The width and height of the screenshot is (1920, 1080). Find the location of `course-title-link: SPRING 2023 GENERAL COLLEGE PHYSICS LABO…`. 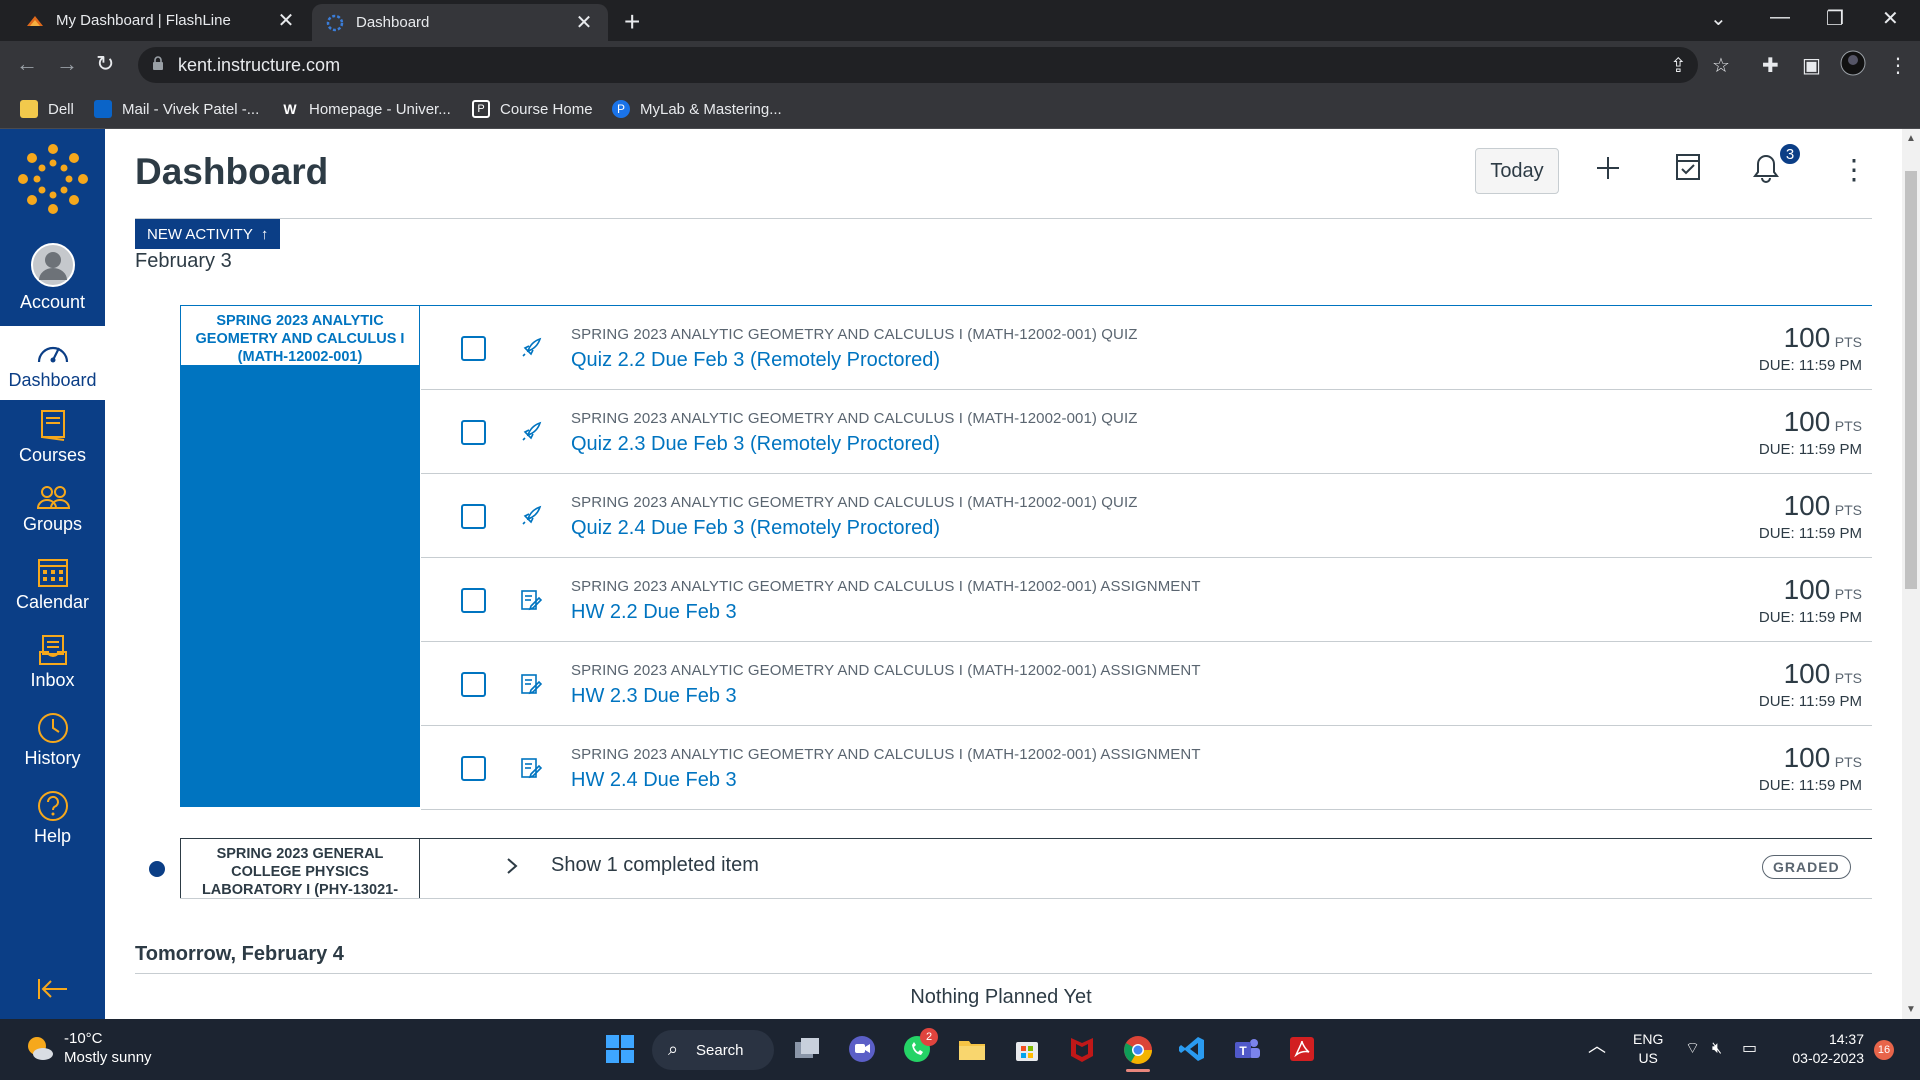

course-title-link: SPRING 2023 GENERAL COLLEGE PHYSICS LABO… is located at coordinates (300, 868).